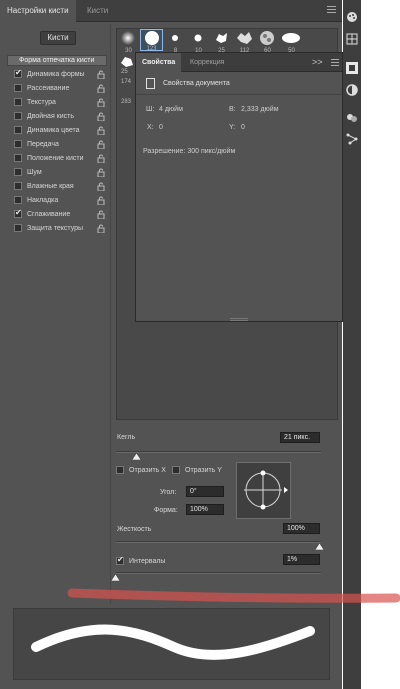 The height and width of the screenshot is (689, 400). Describe the element at coordinates (218, 573) in the screenshot. I see `spacing-slider` at that location.